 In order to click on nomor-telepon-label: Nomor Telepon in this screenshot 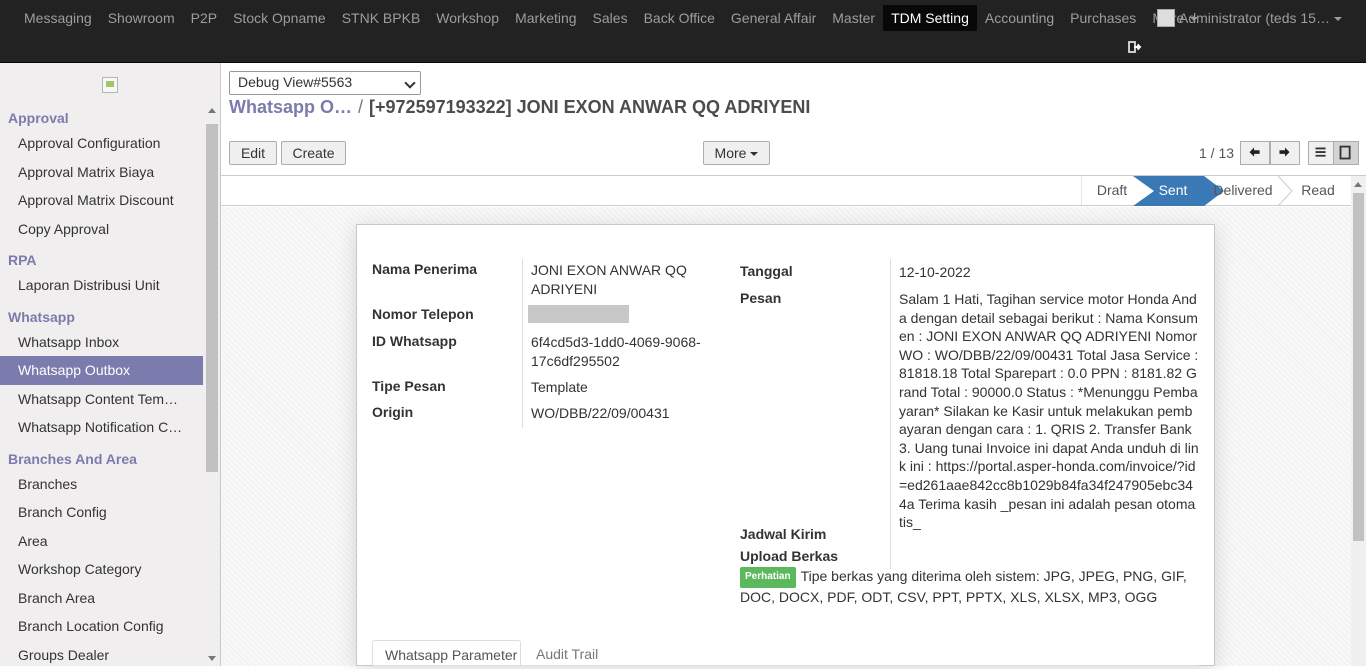, I will do `click(423, 314)`.